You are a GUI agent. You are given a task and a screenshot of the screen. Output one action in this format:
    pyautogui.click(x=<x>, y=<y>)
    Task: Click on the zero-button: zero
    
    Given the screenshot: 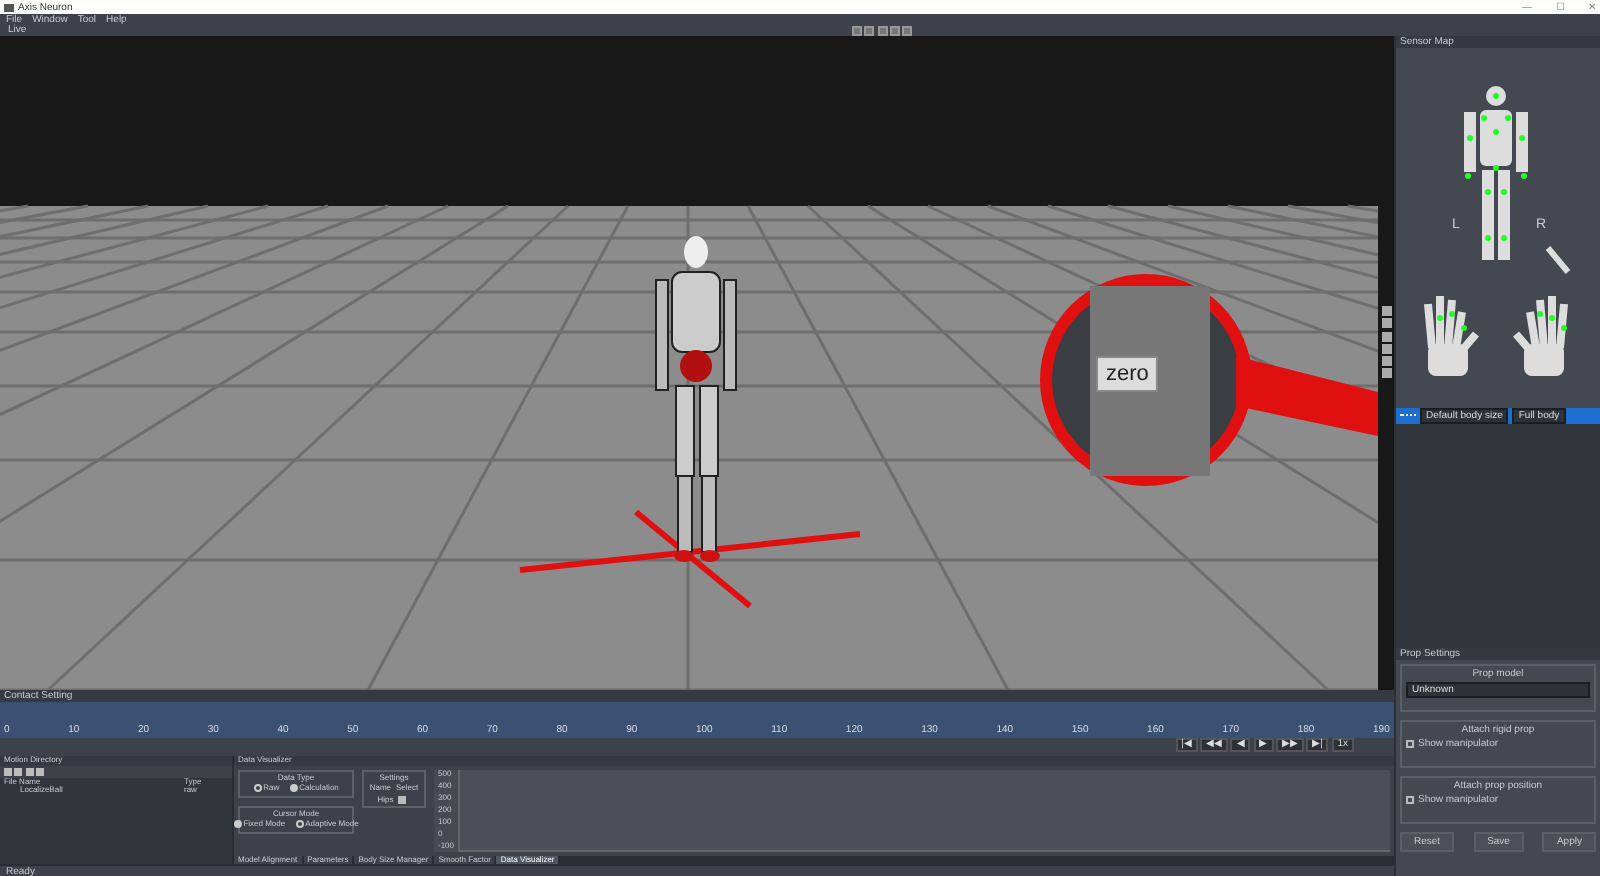 What is the action you would take?
    pyautogui.click(x=1127, y=374)
    